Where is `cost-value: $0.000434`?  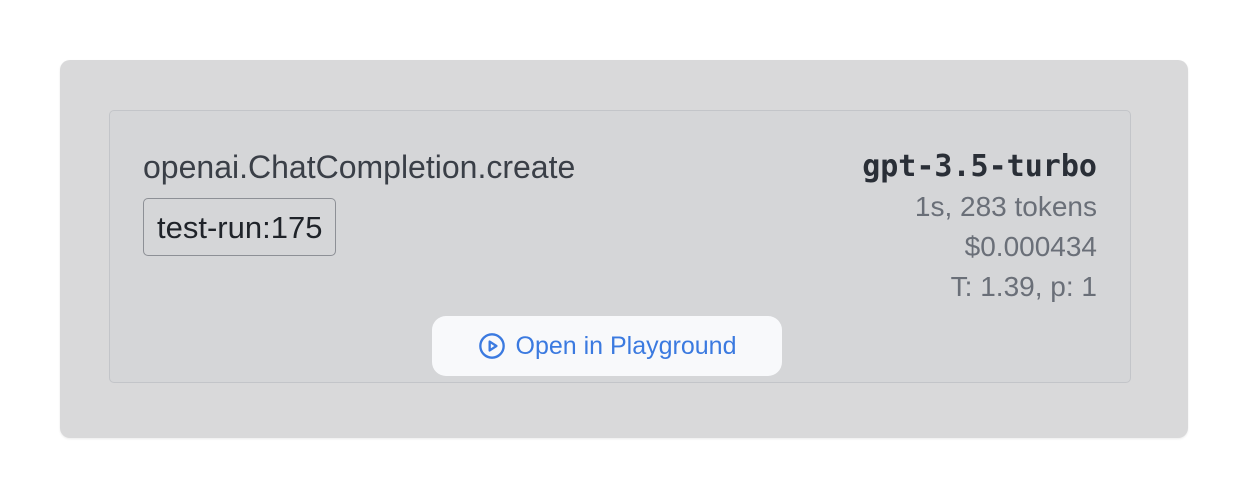
cost-value: $0.000434 is located at coordinates (1030, 246).